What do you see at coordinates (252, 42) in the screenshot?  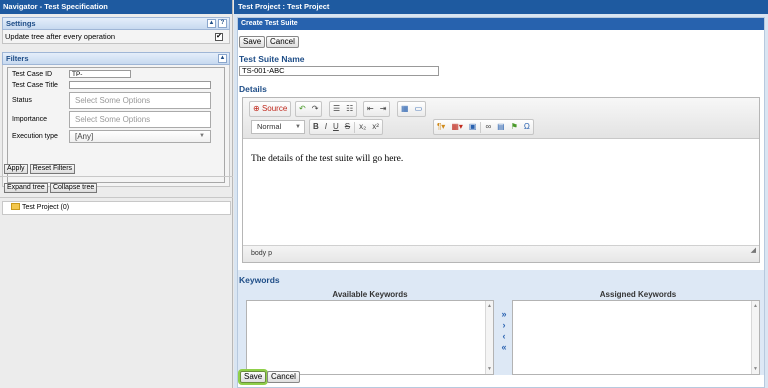 I see `save-button-top: Save` at bounding box center [252, 42].